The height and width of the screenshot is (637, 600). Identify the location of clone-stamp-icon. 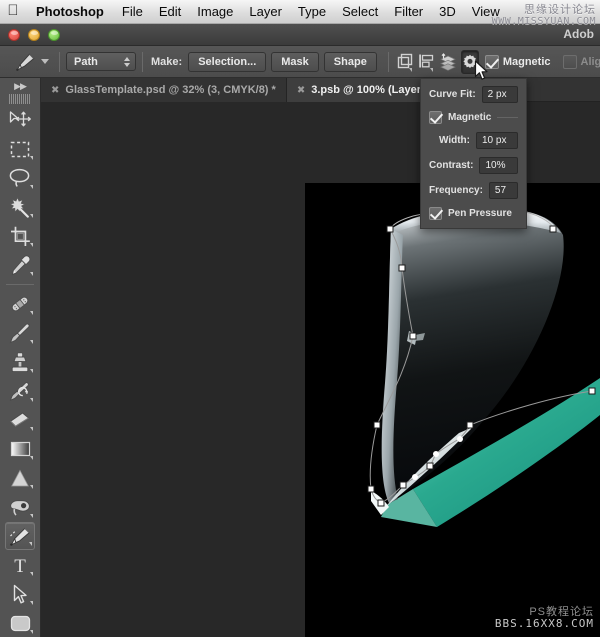
(20, 361).